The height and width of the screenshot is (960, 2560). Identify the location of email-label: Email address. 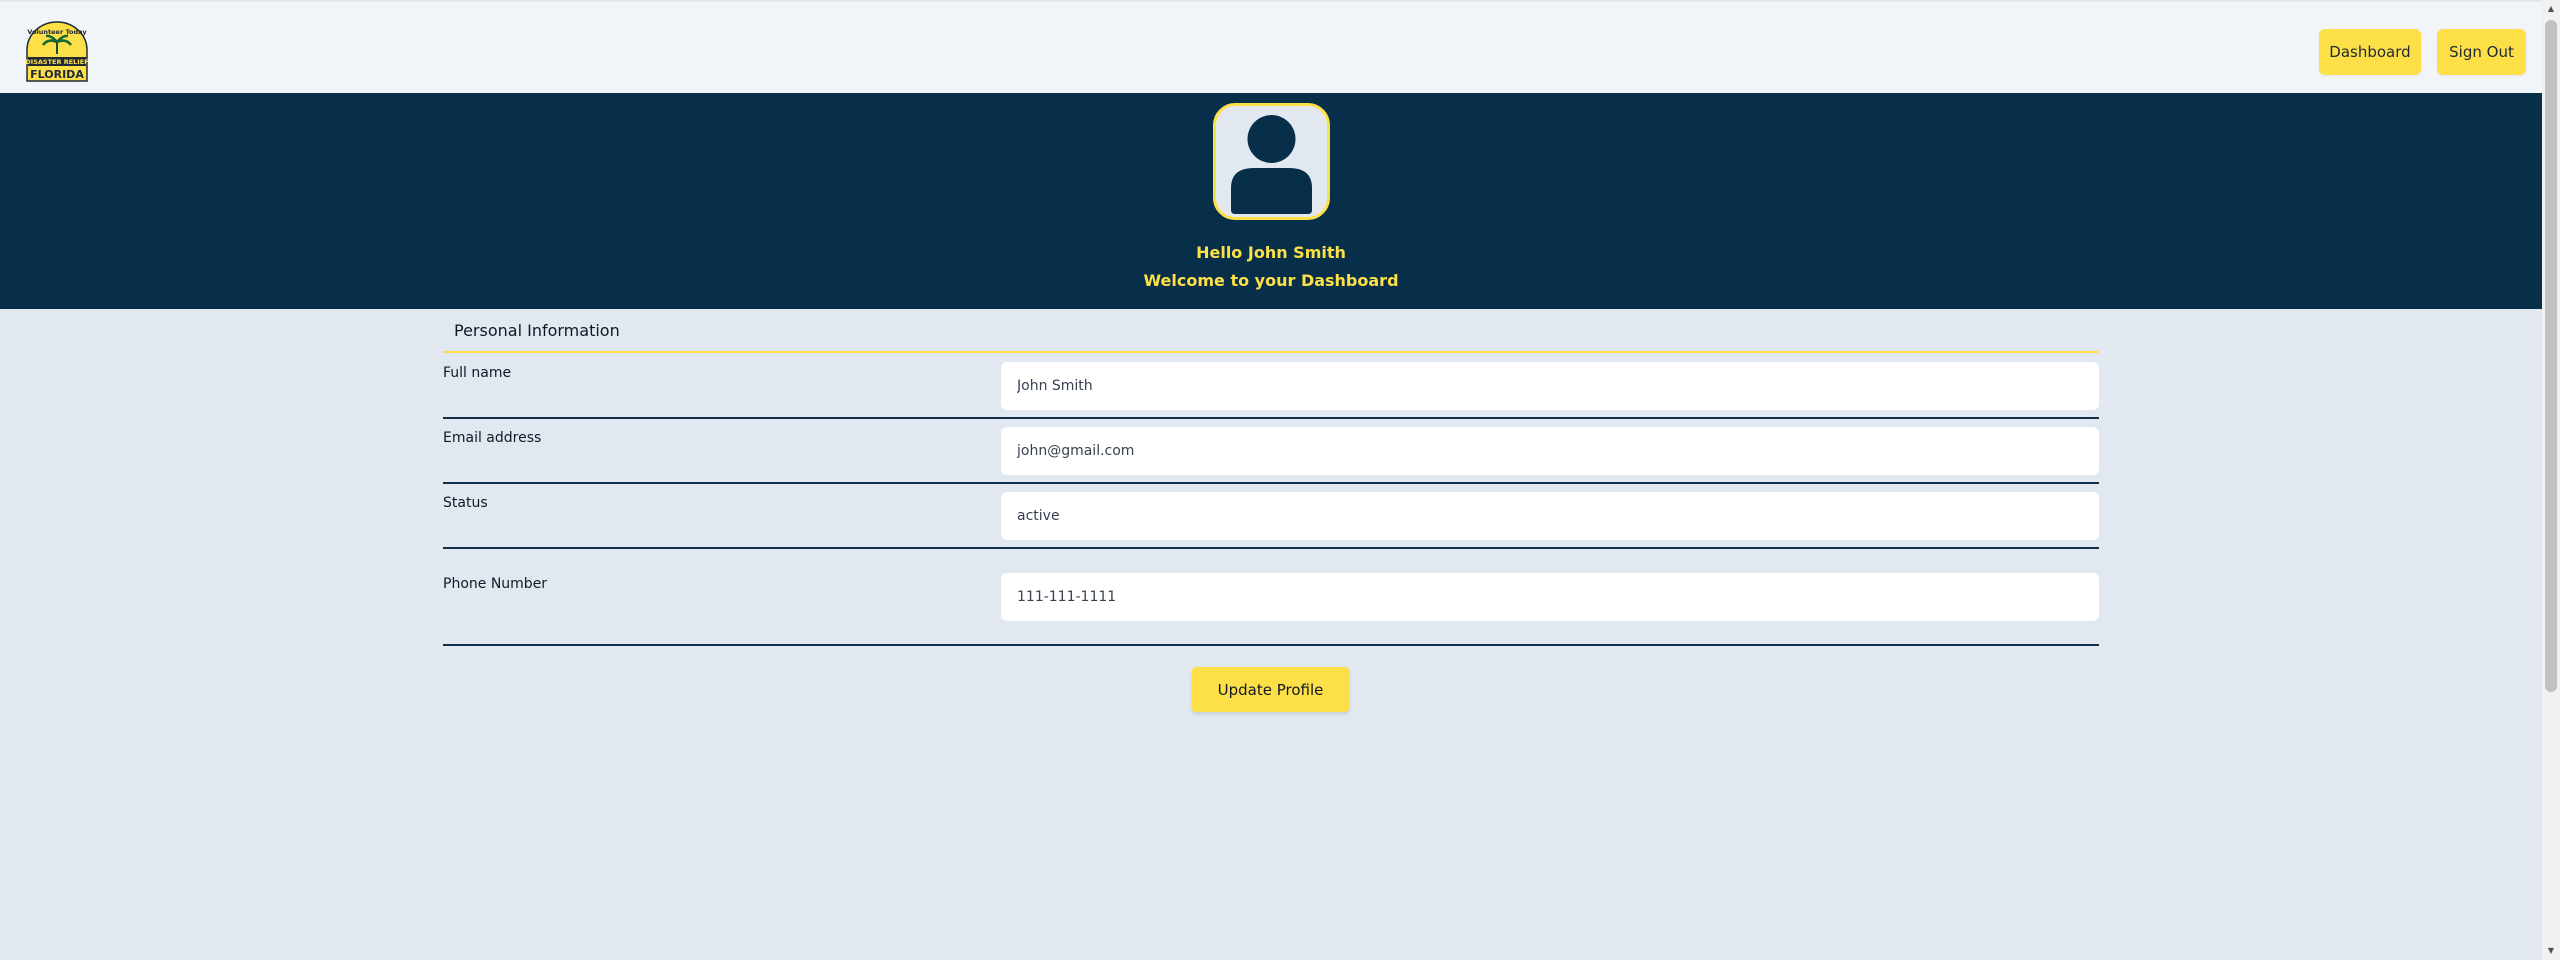
(492, 438).